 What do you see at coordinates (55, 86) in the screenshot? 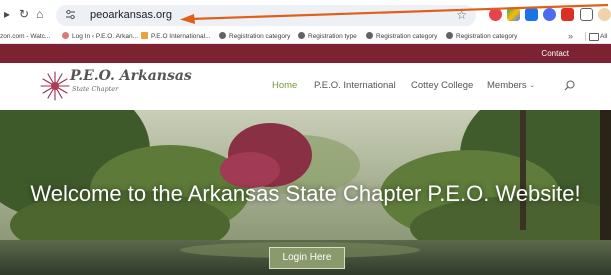
I see `daisy-logo-icon` at bounding box center [55, 86].